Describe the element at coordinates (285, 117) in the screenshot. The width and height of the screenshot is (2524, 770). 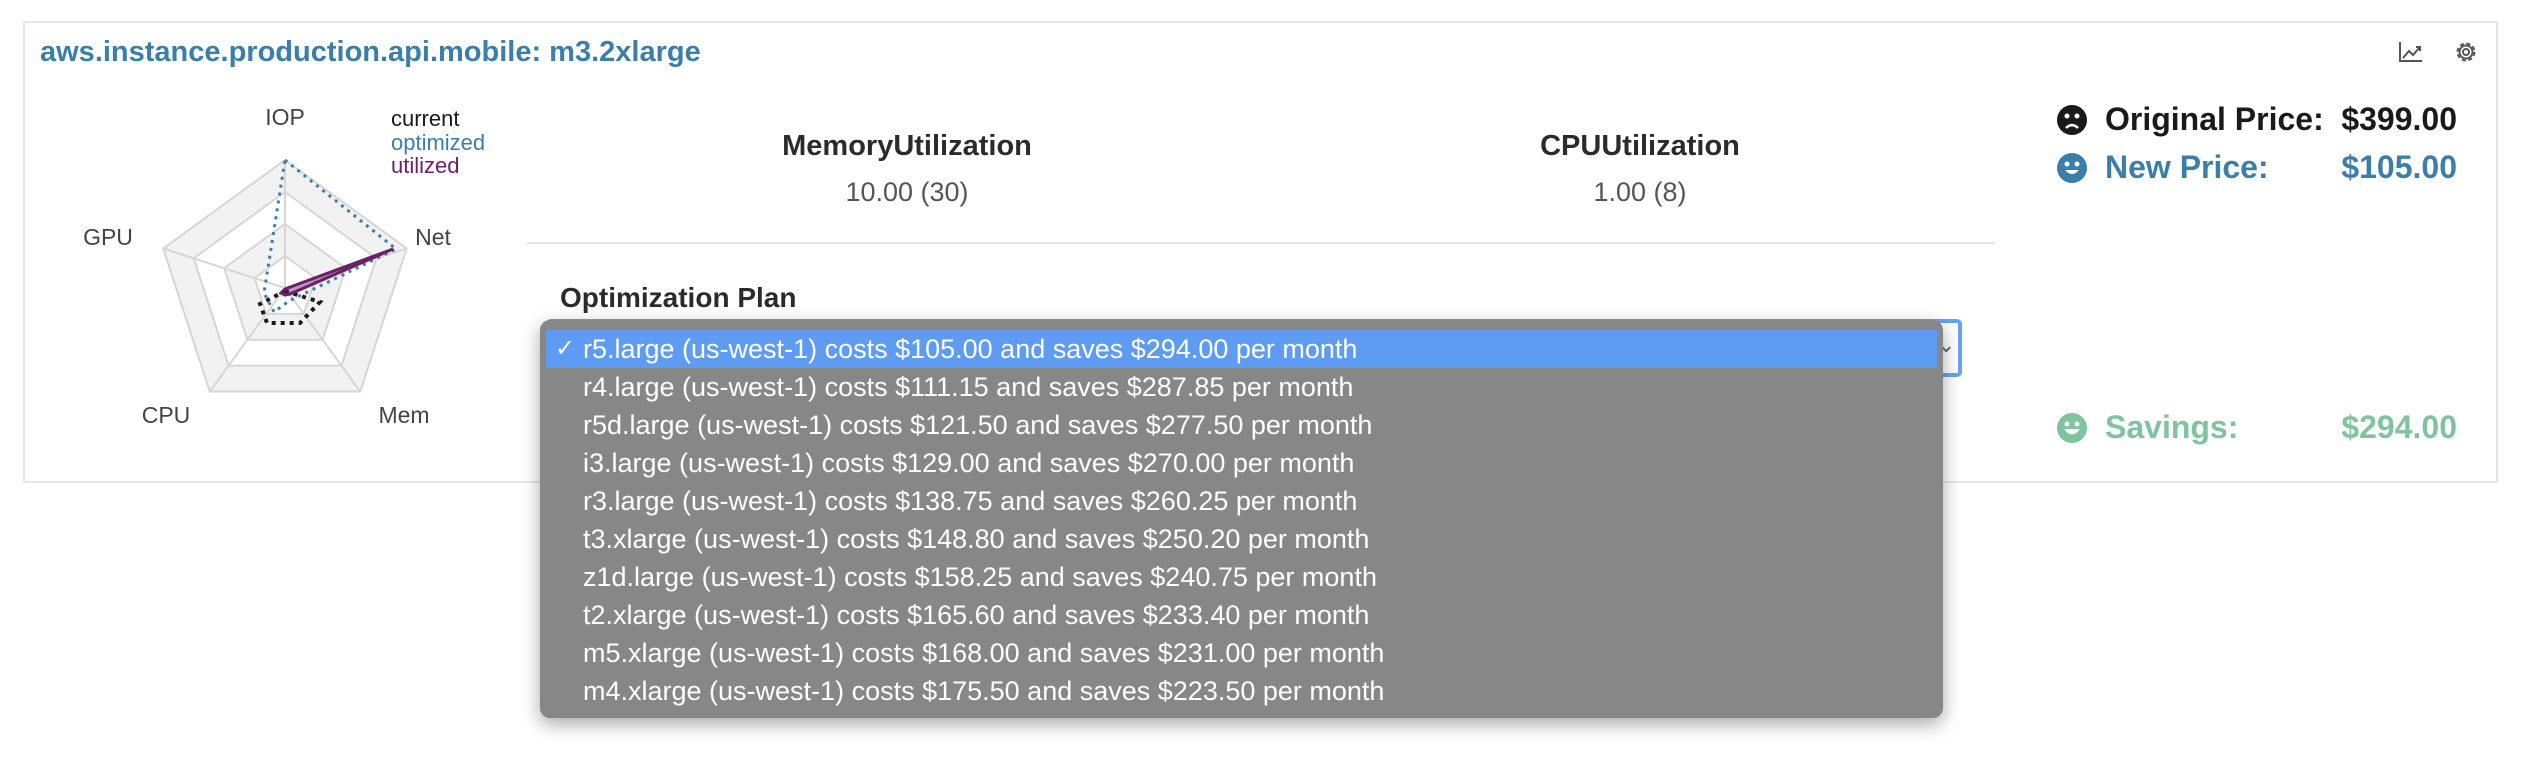
I see `axis-label-iop: IOP` at that location.